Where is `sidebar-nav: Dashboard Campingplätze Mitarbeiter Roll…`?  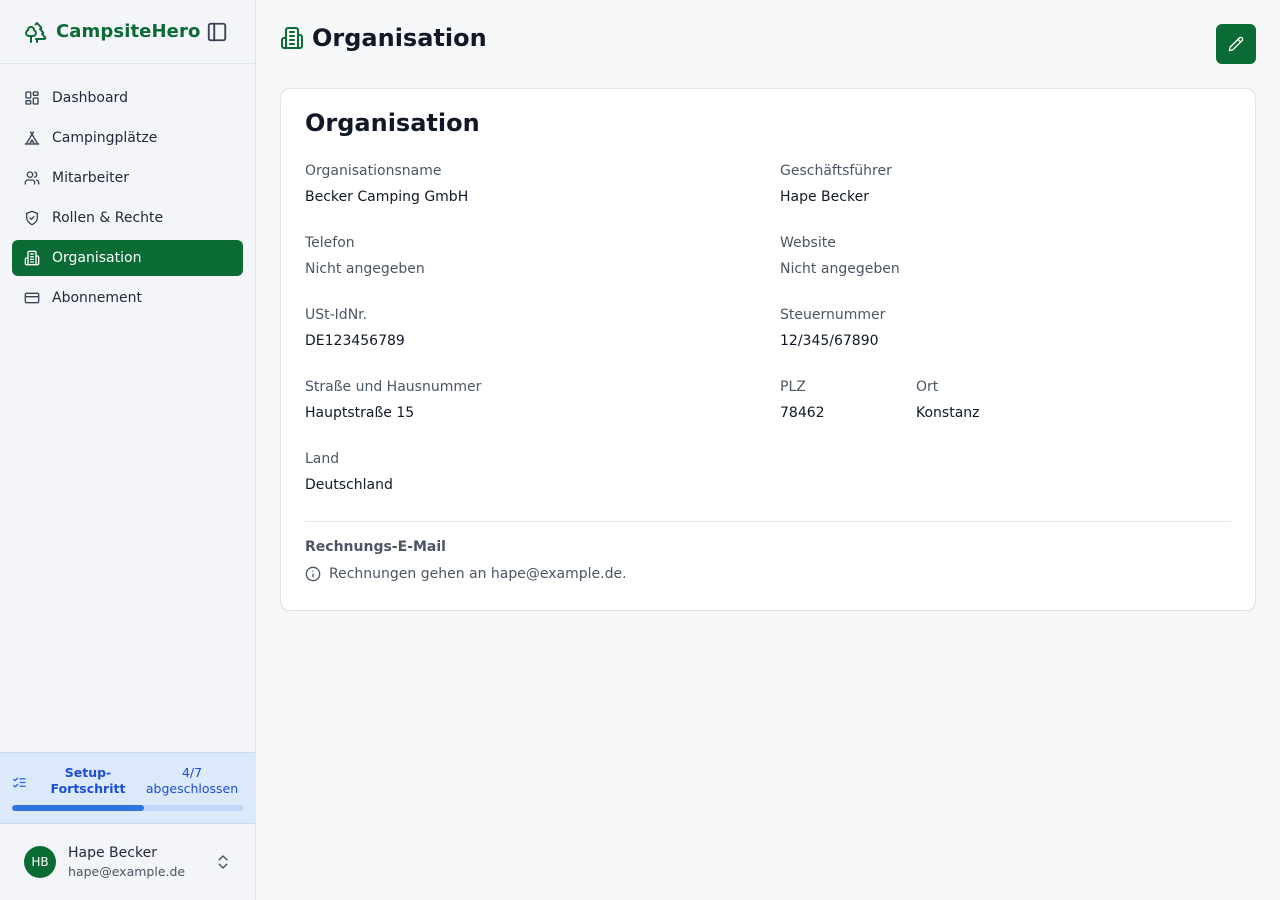 sidebar-nav: Dashboard Campingplätze Mitarbeiter Roll… is located at coordinates (127, 190).